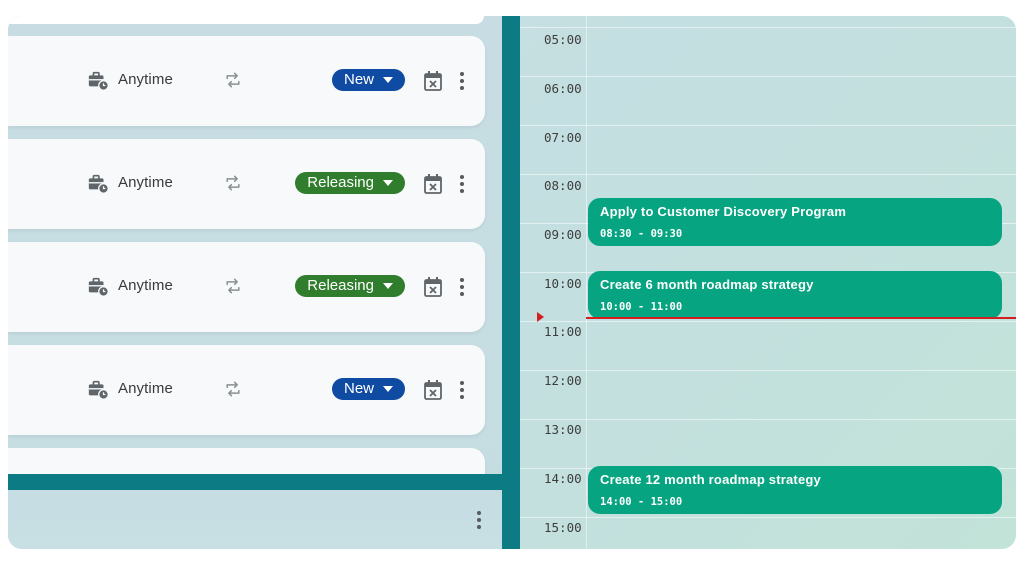  What do you see at coordinates (563, 88) in the screenshot?
I see `hour-label: 06:00` at bounding box center [563, 88].